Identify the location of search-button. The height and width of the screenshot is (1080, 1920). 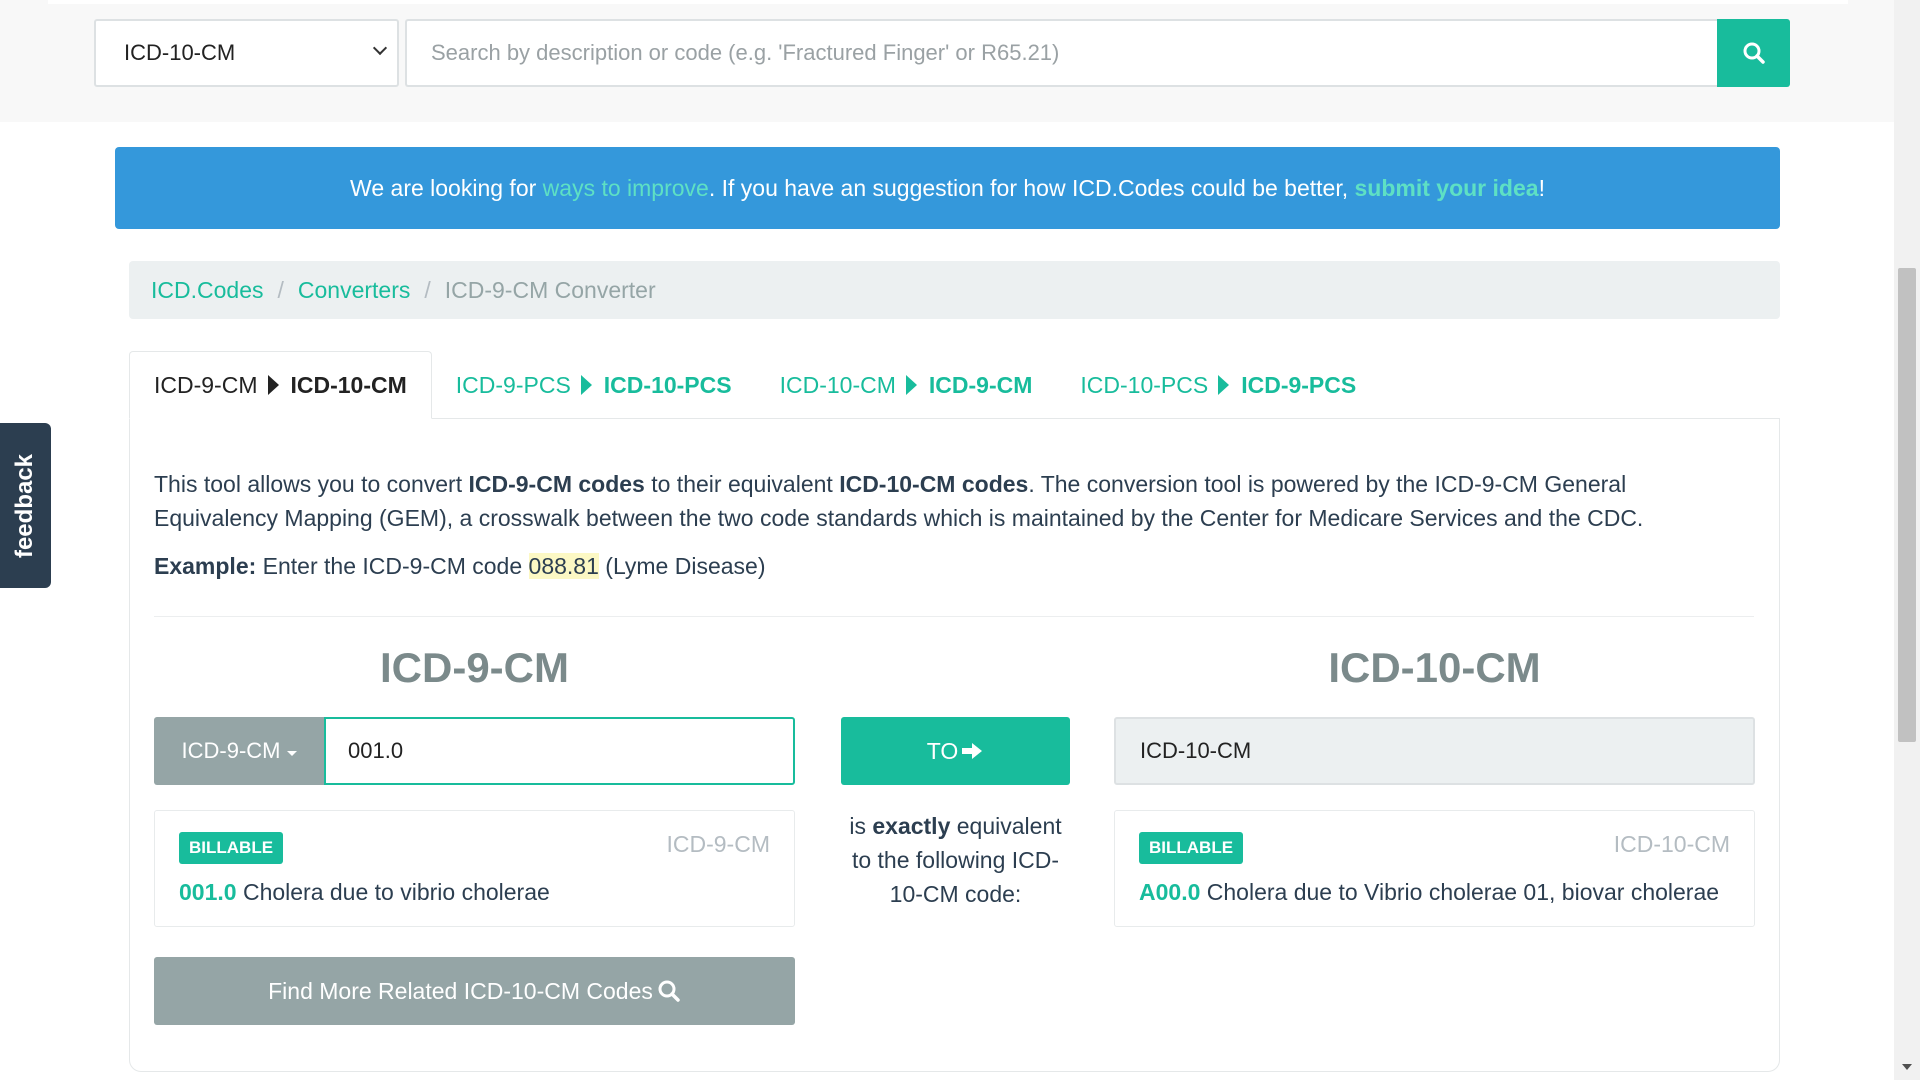
(1753, 53).